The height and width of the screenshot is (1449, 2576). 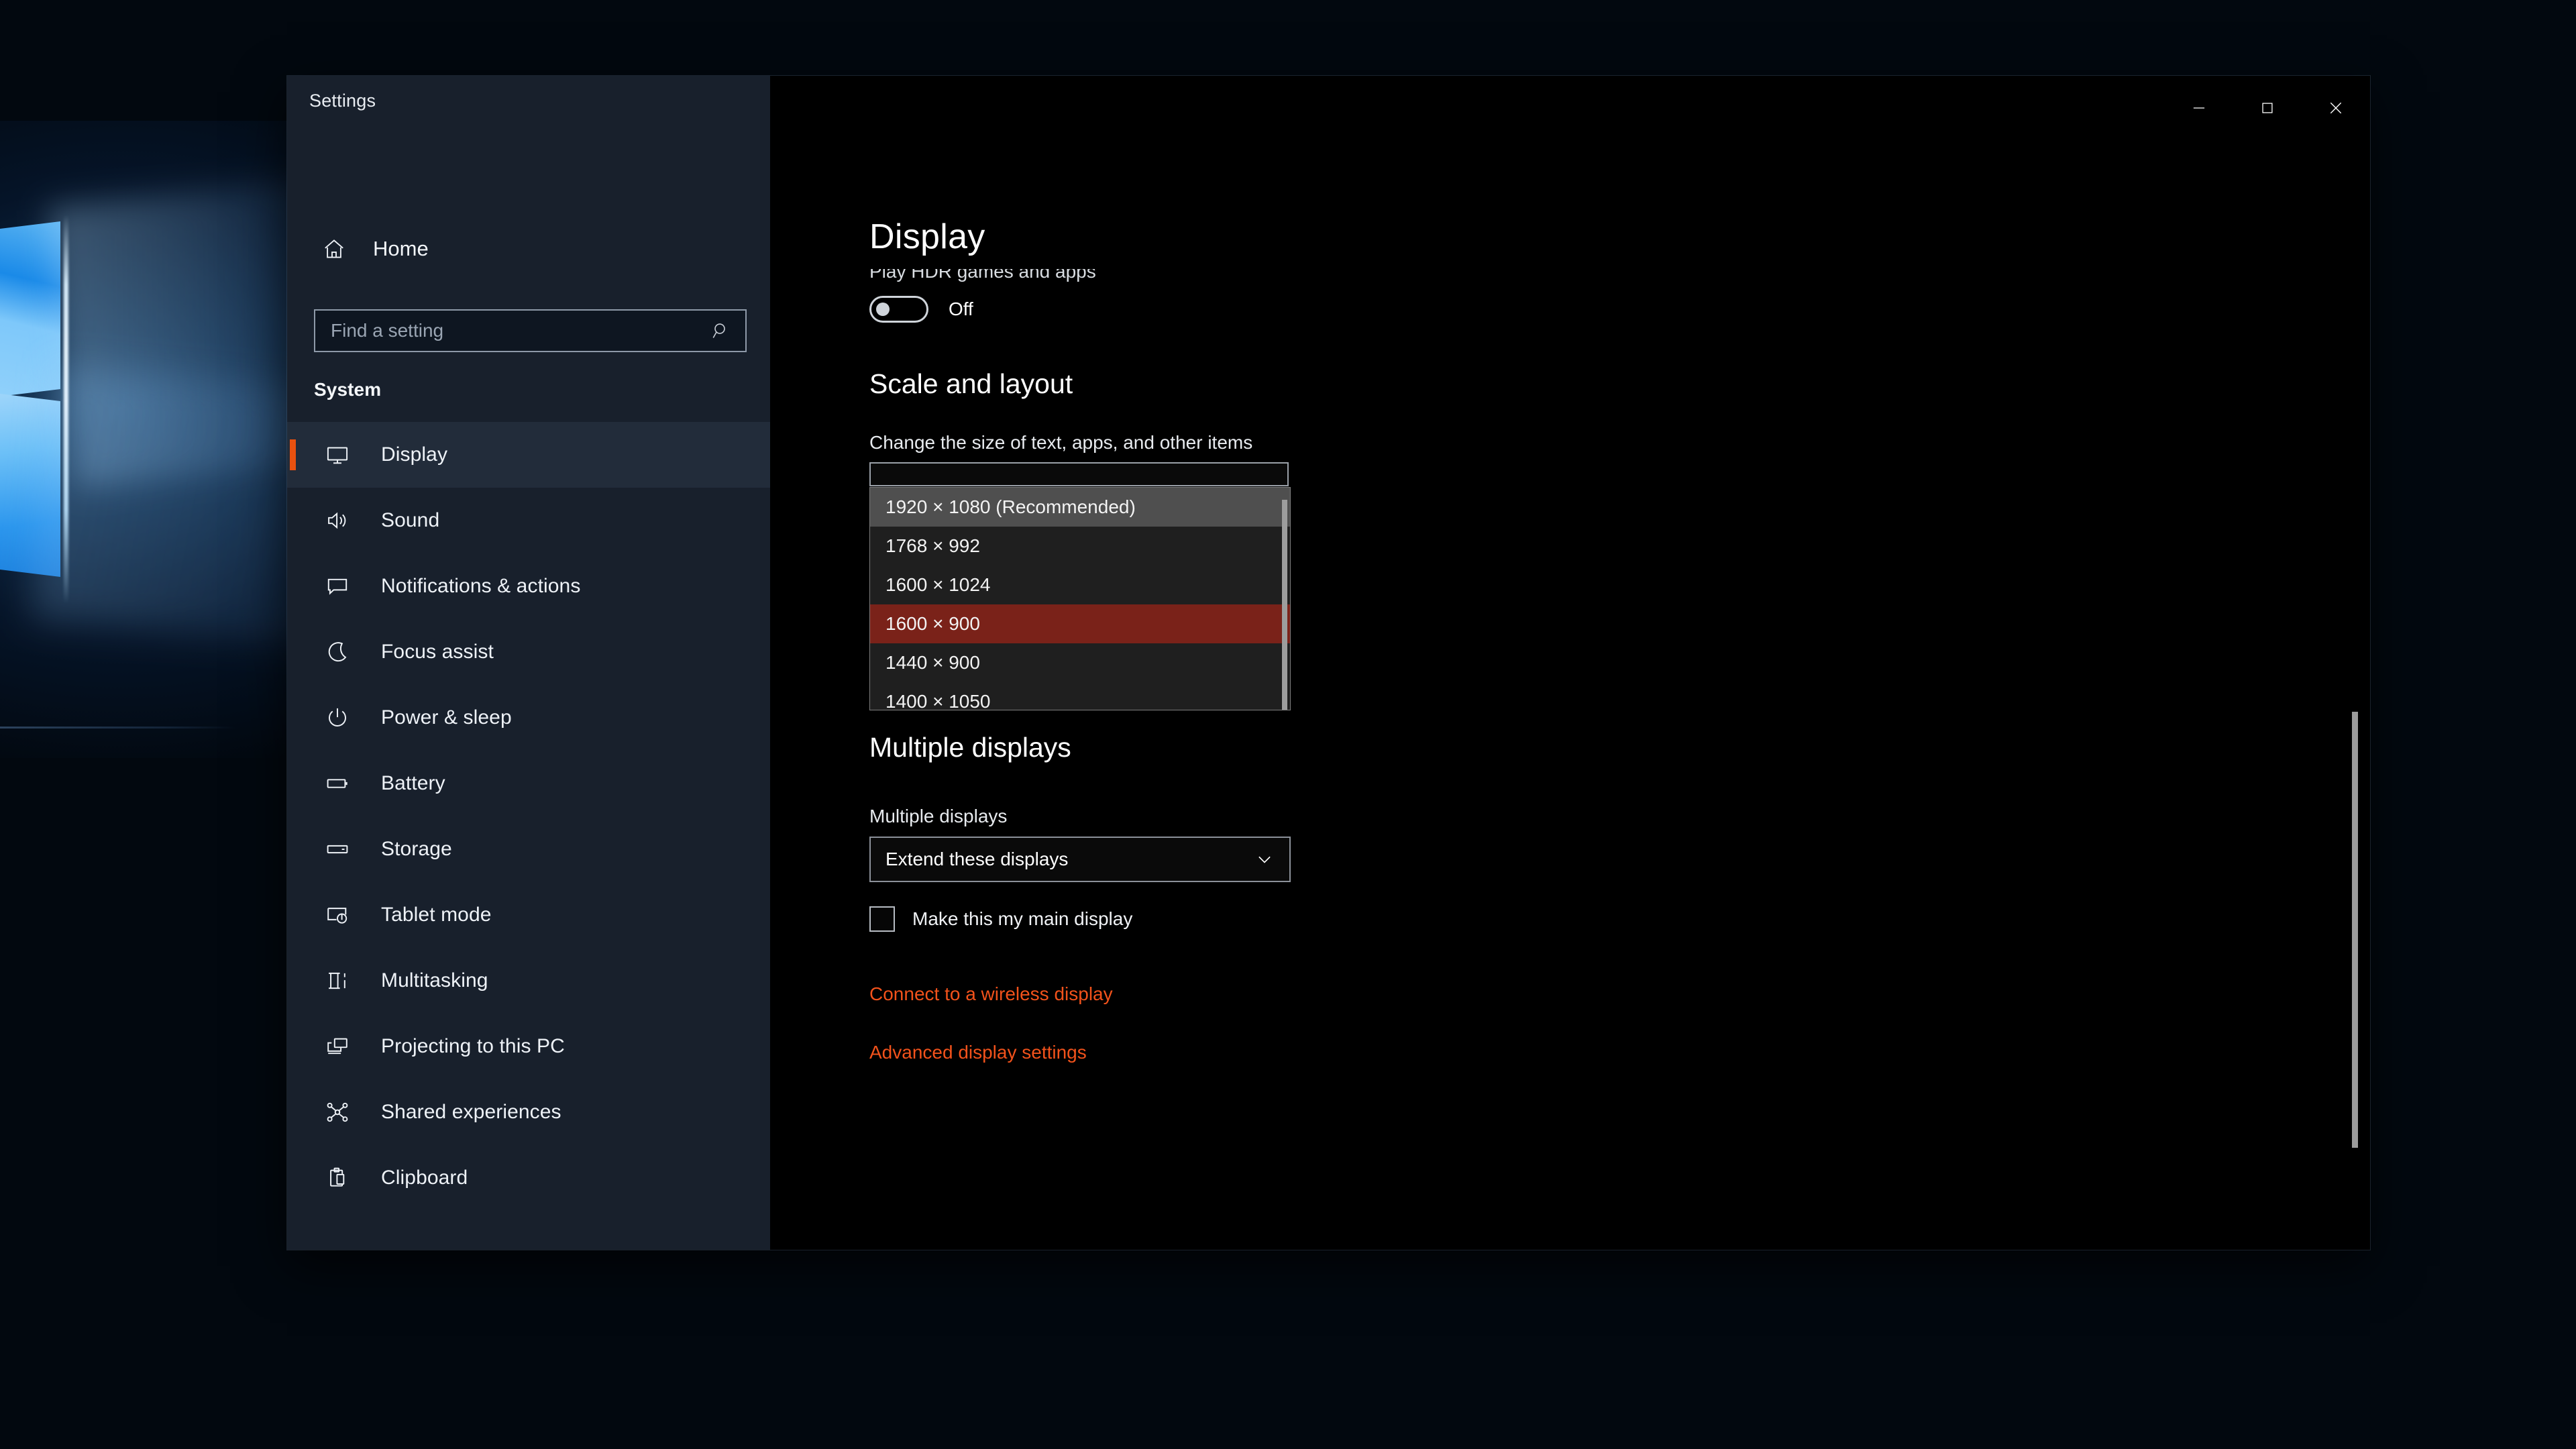 What do you see at coordinates (970, 747) in the screenshot?
I see `multiple-displays-heading: Multiple displays` at bounding box center [970, 747].